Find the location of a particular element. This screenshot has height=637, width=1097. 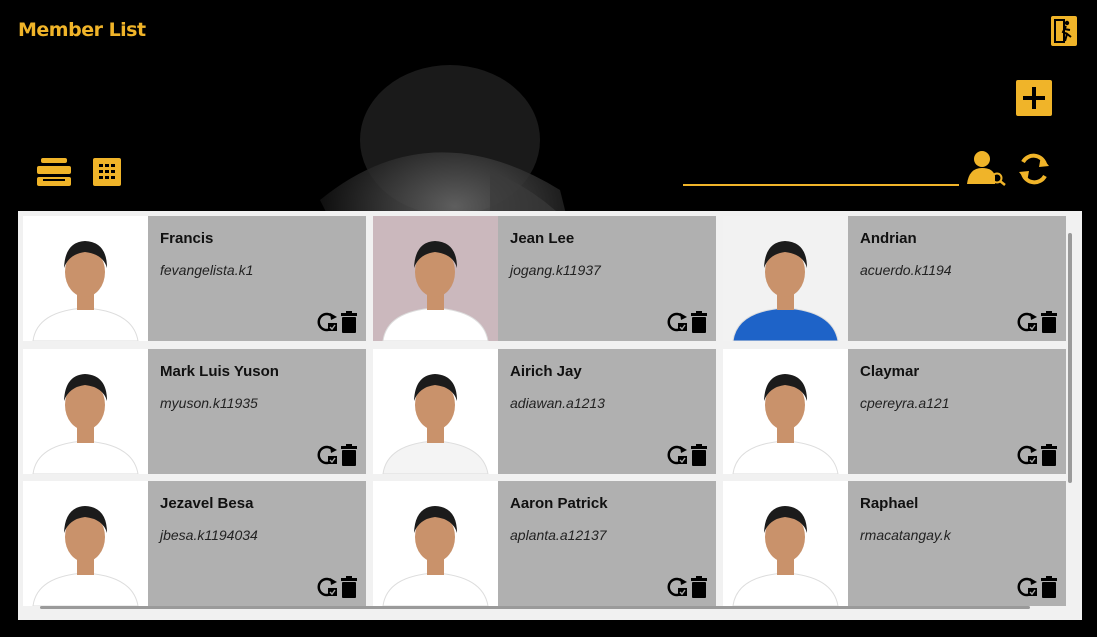

member-info: Airich Jay adiawan.a1213 is located at coordinates (607, 411).